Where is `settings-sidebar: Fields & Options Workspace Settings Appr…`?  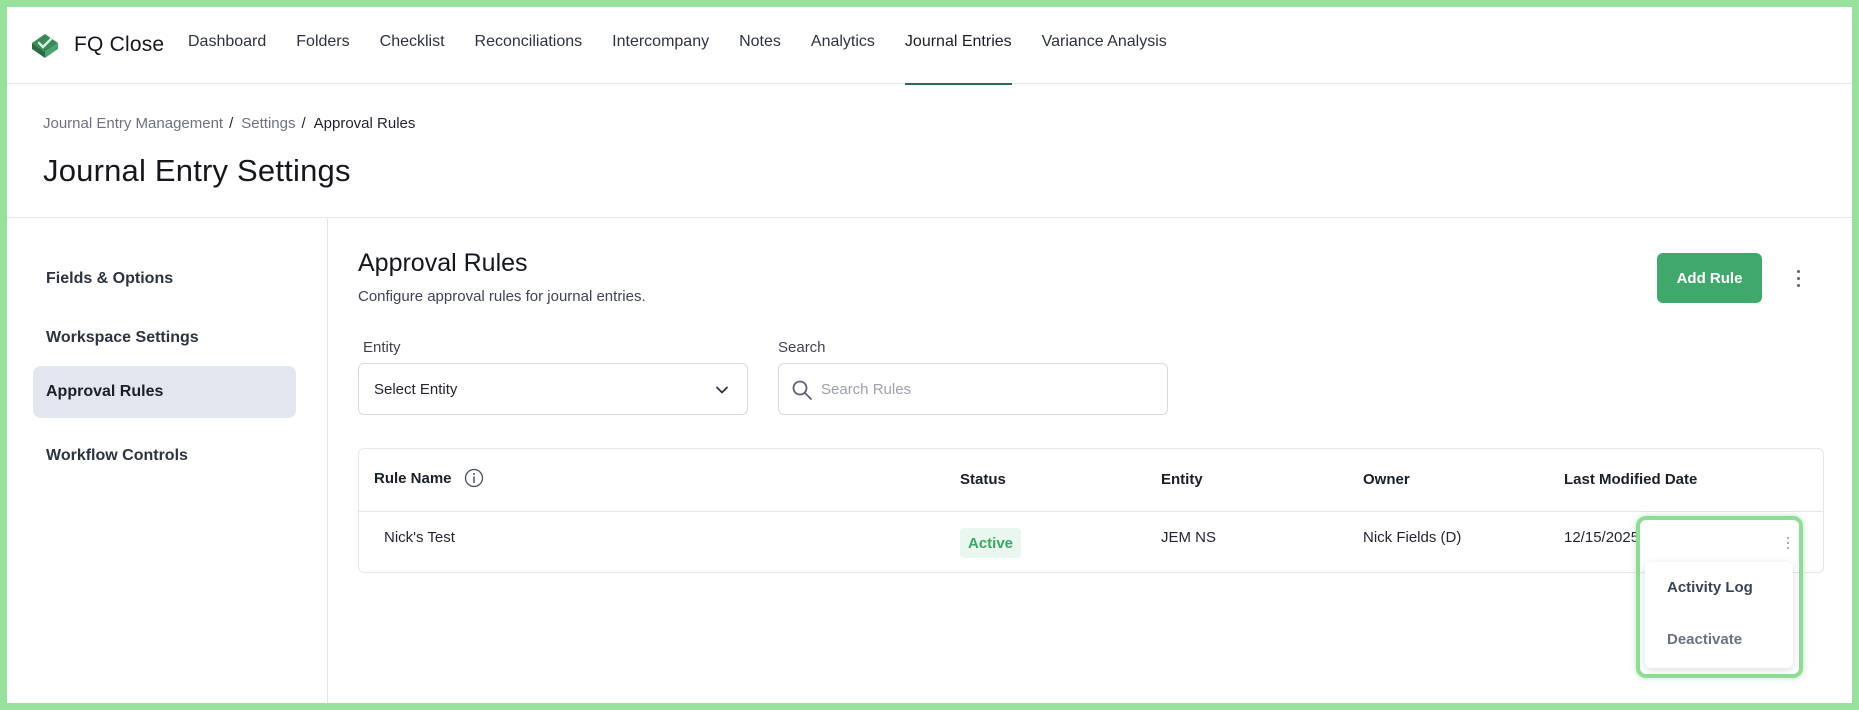 settings-sidebar: Fields & Options Workspace Settings Appr… is located at coordinates (167, 460).